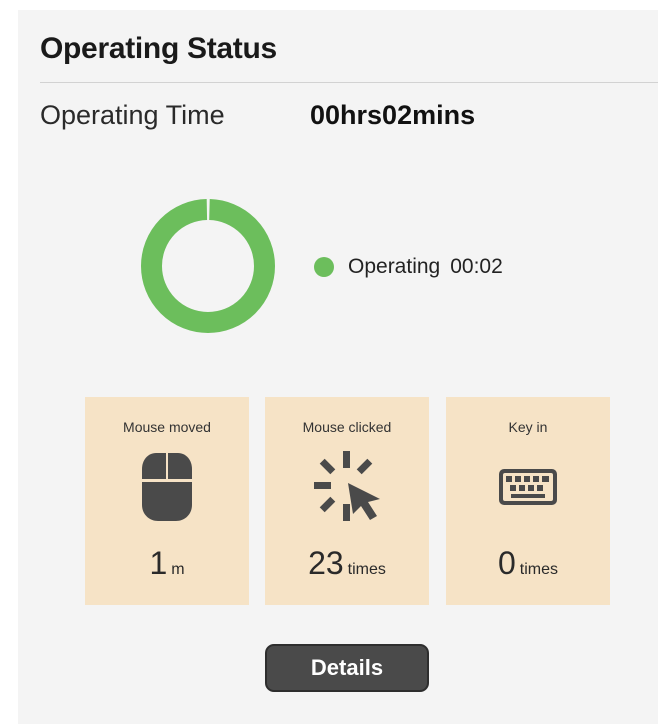 This screenshot has width=658, height=724. I want to click on click-icon, so click(347, 487).